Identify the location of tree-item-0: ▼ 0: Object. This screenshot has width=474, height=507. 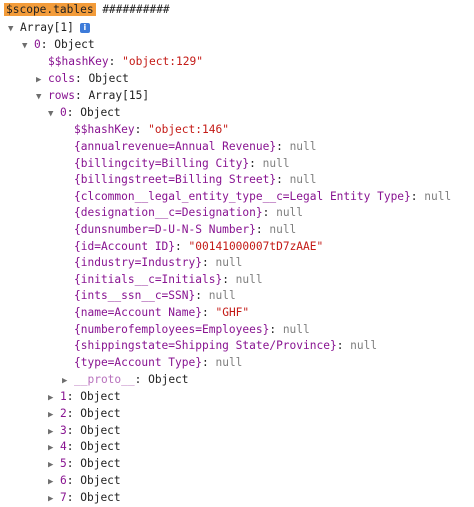
(58, 45).